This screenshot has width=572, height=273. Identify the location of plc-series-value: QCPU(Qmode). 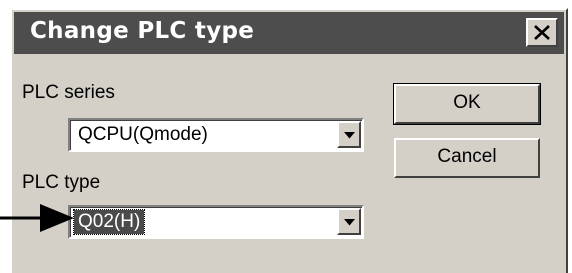
(143, 134).